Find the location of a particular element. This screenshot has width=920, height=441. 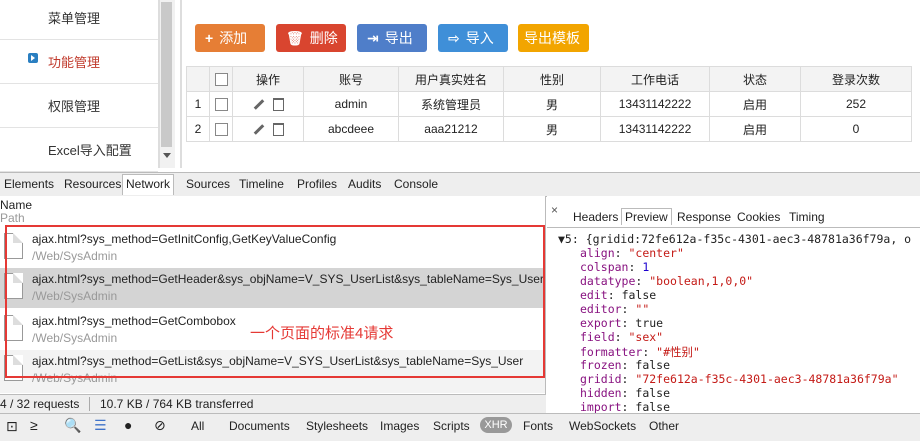

filter-stylesheets: Stylesheets is located at coordinates (337, 426).